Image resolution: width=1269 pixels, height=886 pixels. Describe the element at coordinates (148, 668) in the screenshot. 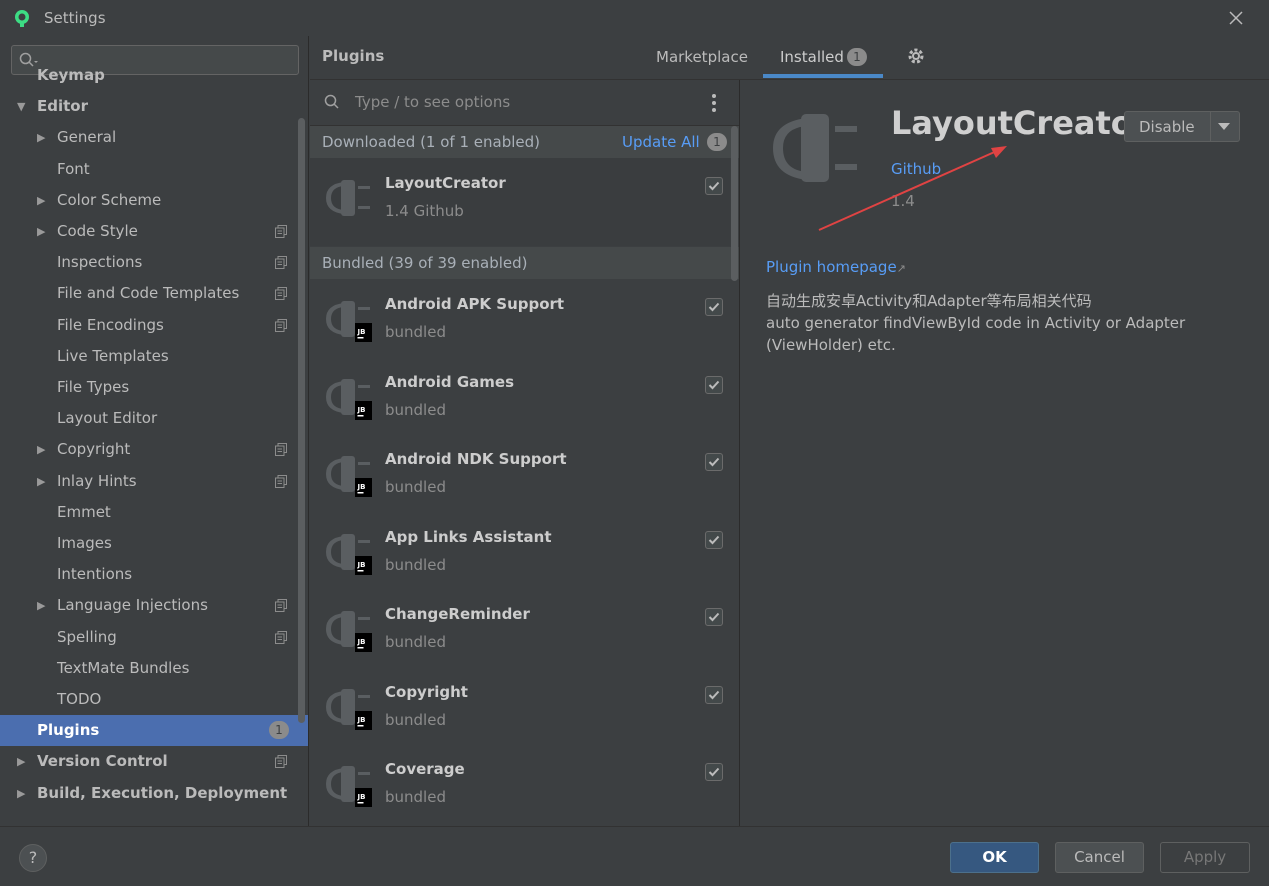

I see `sidebar-item: TextMate Bundles` at that location.